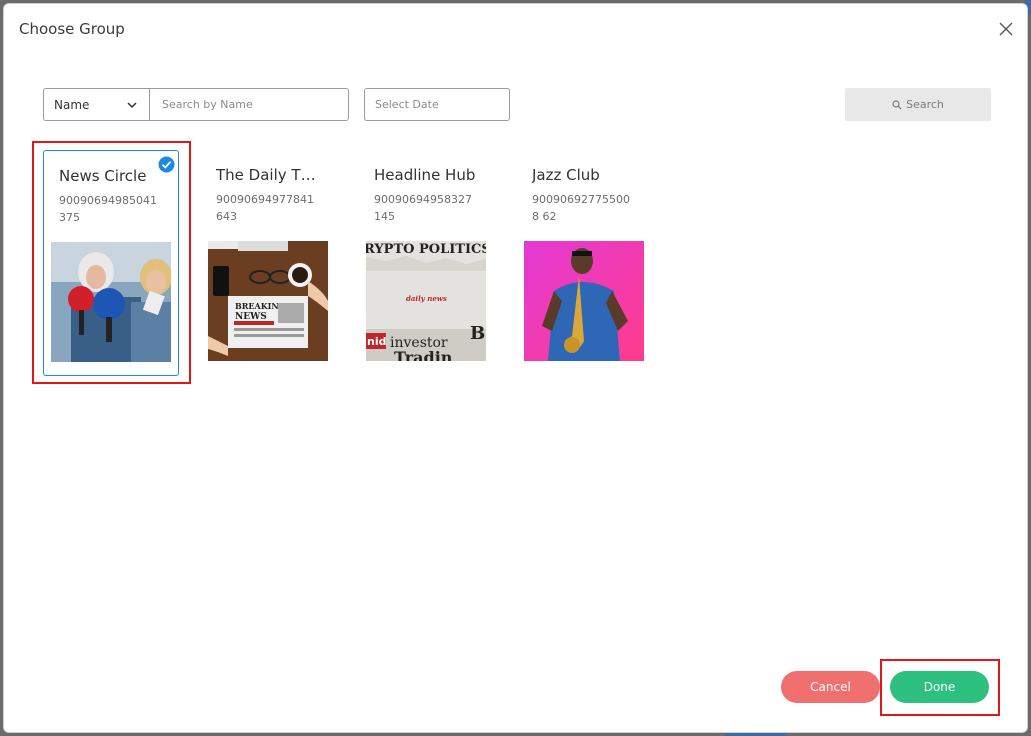 The image size is (1031, 736). Describe the element at coordinates (249, 104) in the screenshot. I see `search-input` at that location.